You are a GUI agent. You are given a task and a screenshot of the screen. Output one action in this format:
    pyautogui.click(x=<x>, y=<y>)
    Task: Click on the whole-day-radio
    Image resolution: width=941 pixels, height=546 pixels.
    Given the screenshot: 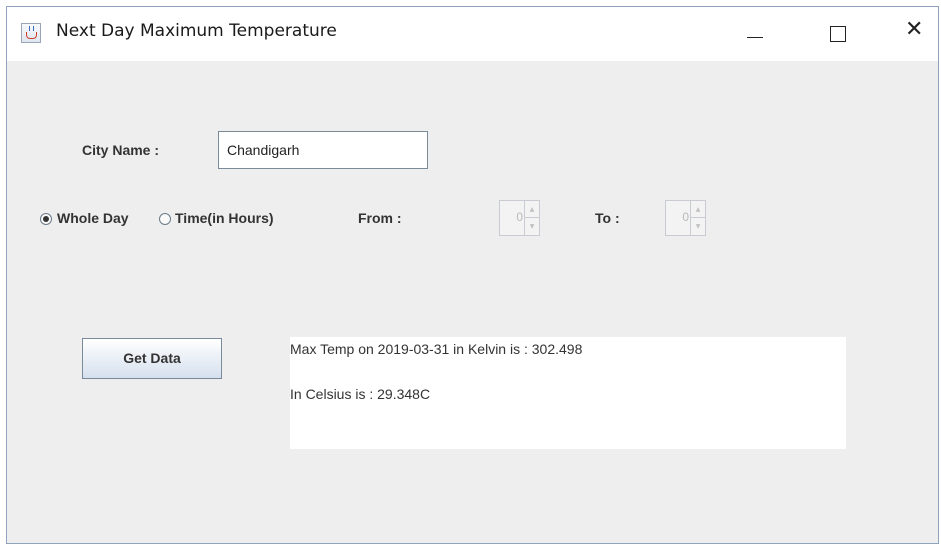 What is the action you would take?
    pyautogui.click(x=46, y=219)
    